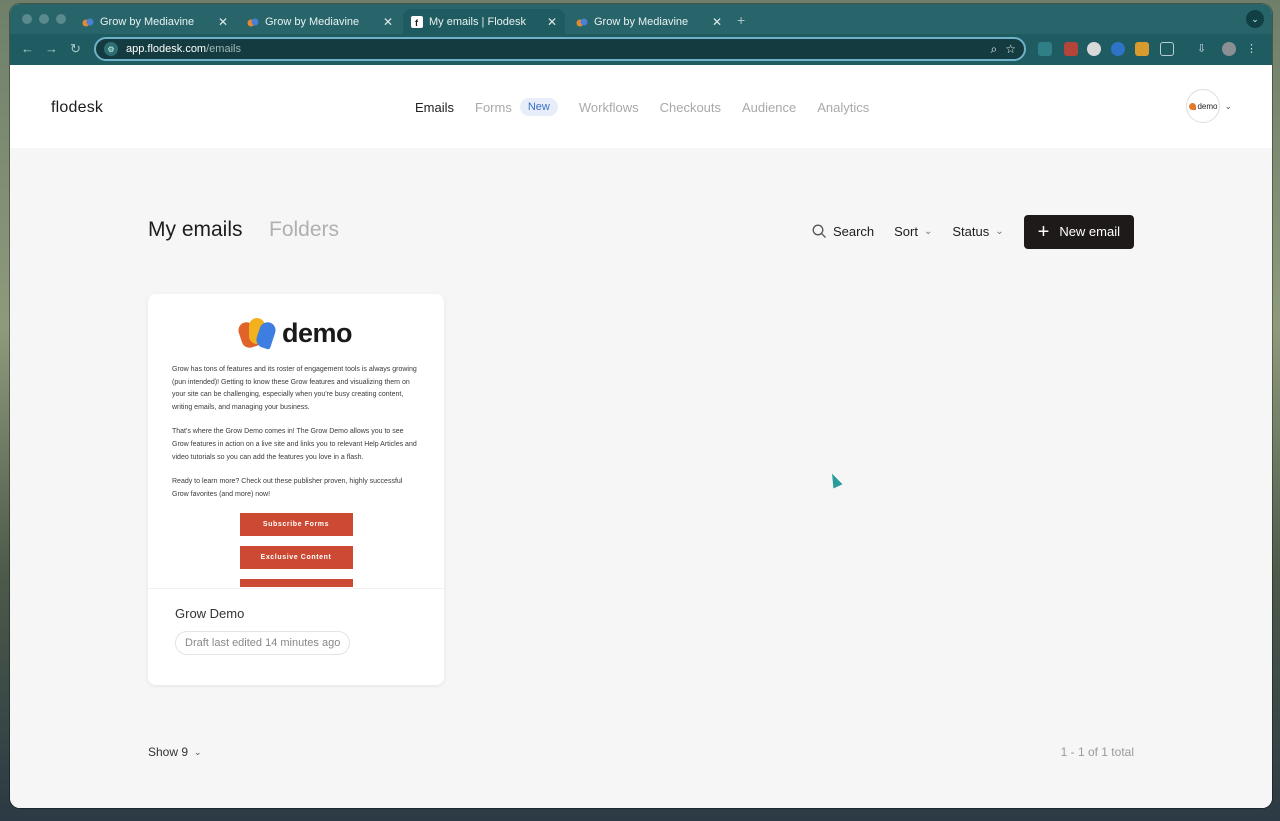 This screenshot has width=1280, height=821. I want to click on minimize-window-button, so click(44, 19).